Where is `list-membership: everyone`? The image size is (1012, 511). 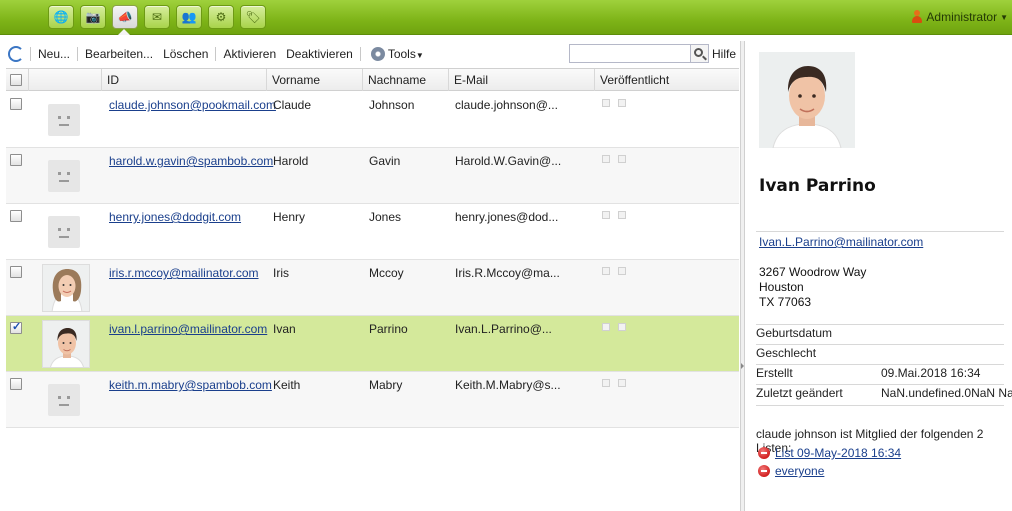
list-membership: everyone is located at coordinates (791, 471).